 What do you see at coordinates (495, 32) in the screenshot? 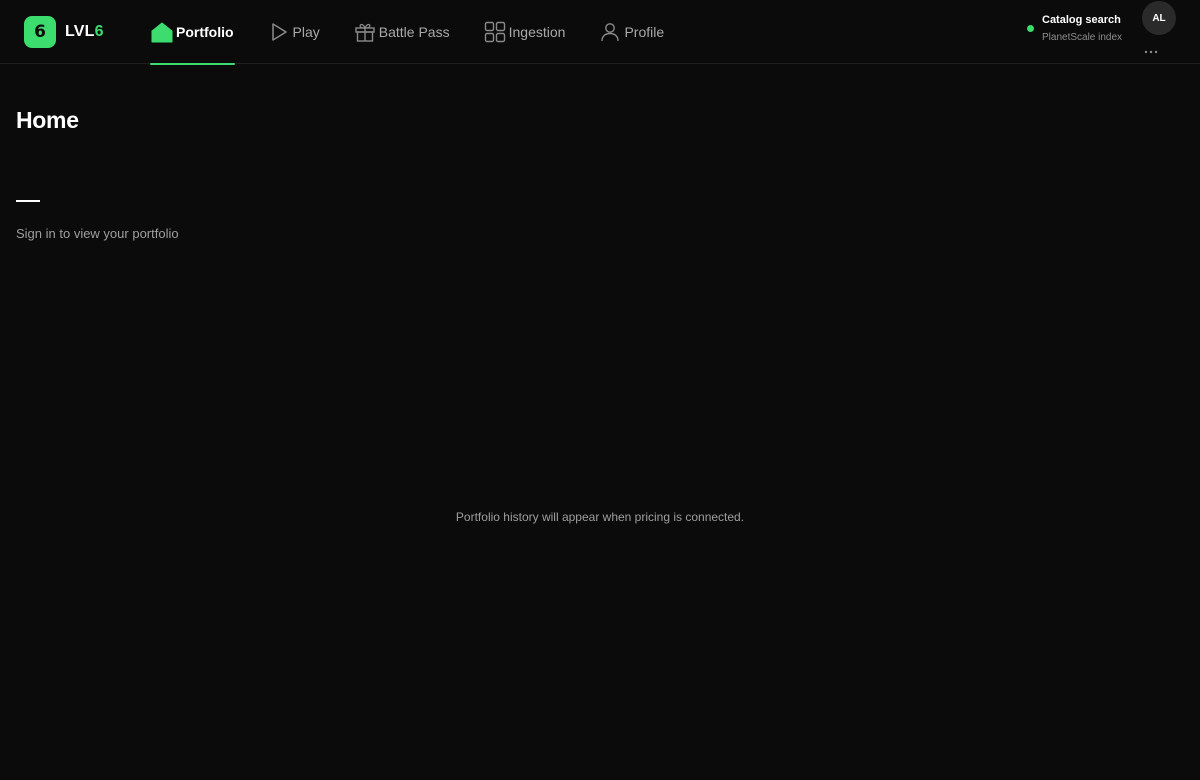
I see `grid-icon` at bounding box center [495, 32].